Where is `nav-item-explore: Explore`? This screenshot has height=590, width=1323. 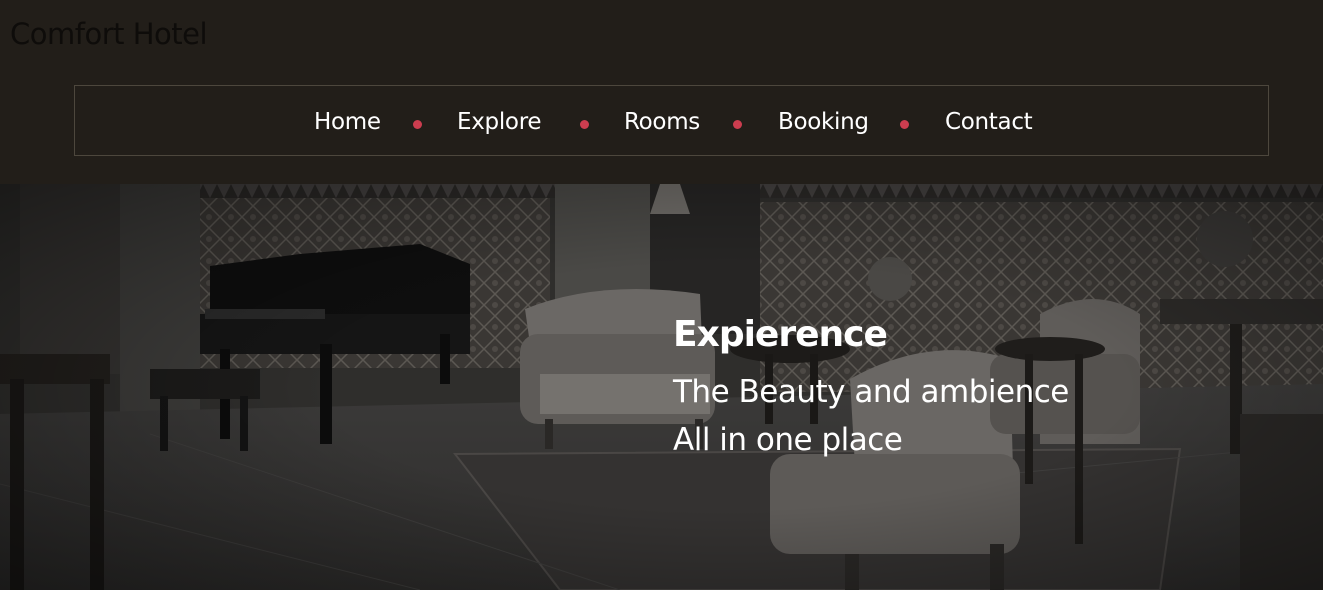 nav-item-explore: Explore is located at coordinates (499, 122).